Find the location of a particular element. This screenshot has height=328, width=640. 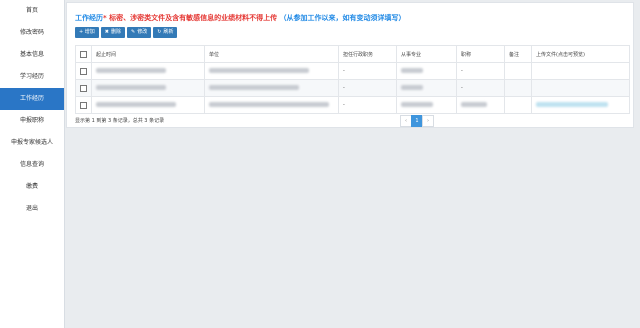

add-button-label: + 增加 is located at coordinates (87, 32).